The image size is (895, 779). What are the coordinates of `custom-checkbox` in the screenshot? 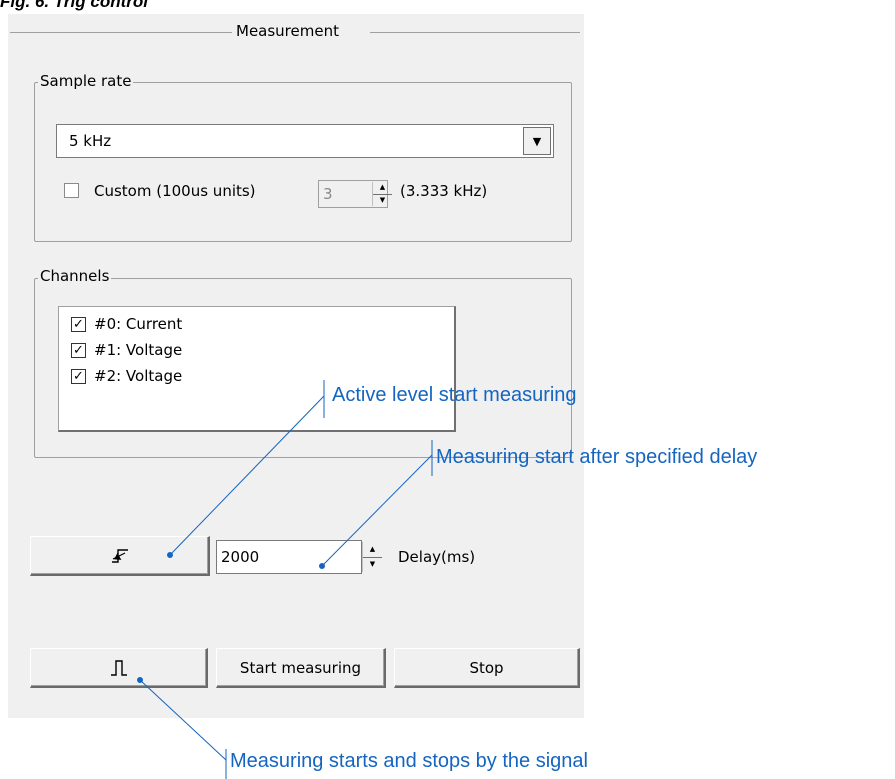 It's located at (71, 190).